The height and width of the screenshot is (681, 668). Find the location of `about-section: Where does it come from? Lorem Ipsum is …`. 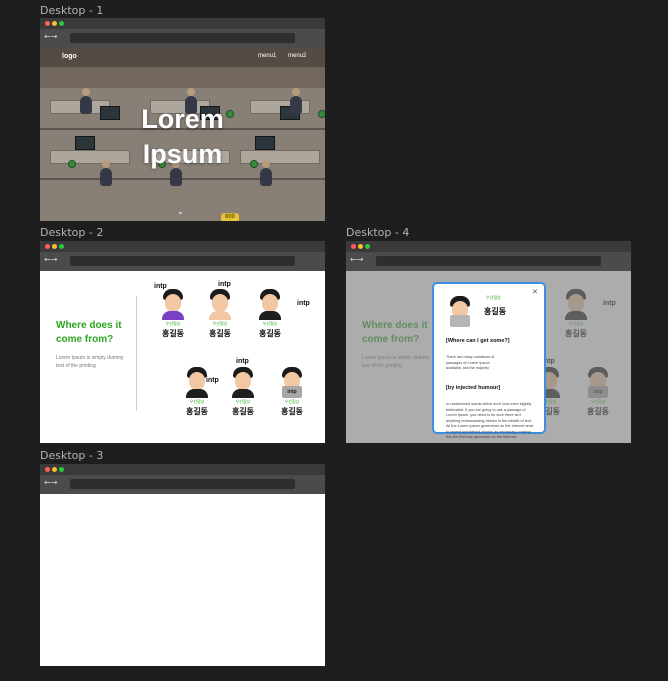

about-section: Where does it come from? Lorem Ipsum is … is located at coordinates (182, 357).